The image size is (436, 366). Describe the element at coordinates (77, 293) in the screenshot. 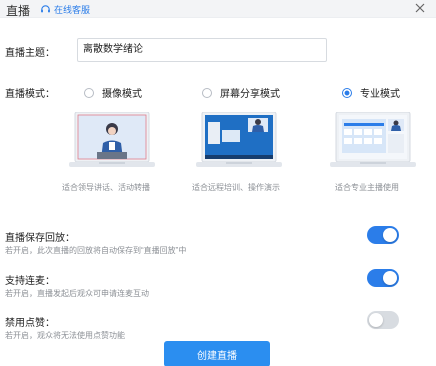

I see `mic-link-setting-desc: 若开启，直播发起后观众可申请连麦互动` at that location.